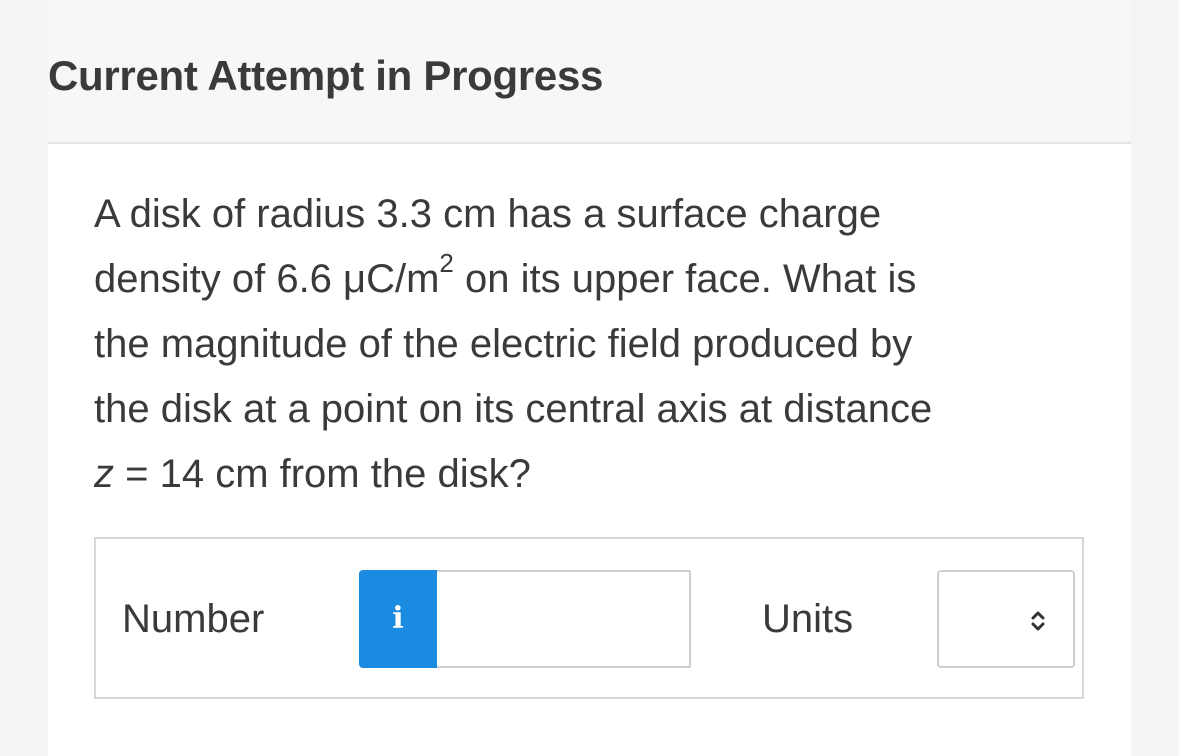 The image size is (1179, 756). Describe the element at coordinates (322, 474) in the screenshot. I see `question-line-5-rest: = 14 cm from the disk?` at that location.